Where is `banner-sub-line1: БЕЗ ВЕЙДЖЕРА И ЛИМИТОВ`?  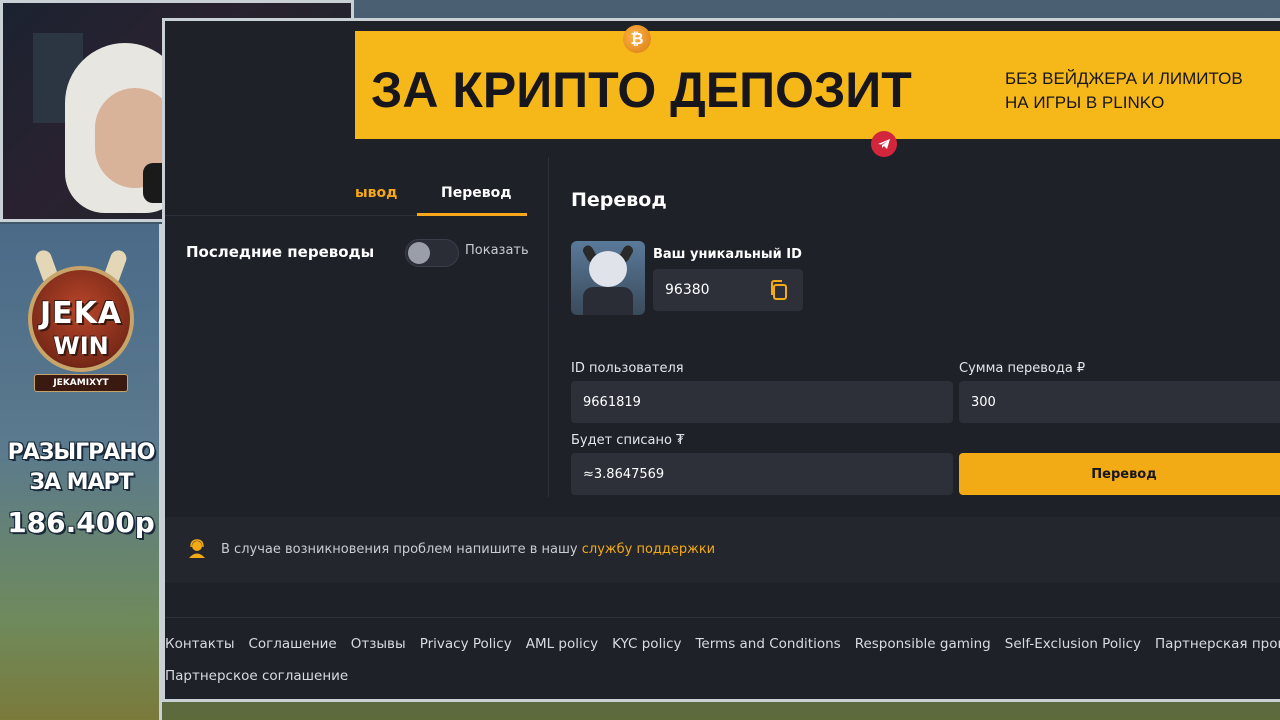 banner-sub-line1: БЕЗ ВЕЙДЖЕРА И ЛИМИТОВ is located at coordinates (1124, 78).